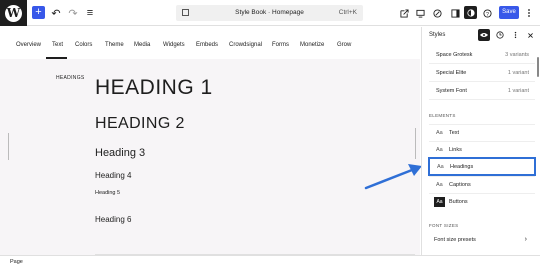 The width and height of the screenshot is (540, 267). What do you see at coordinates (245, 45) in the screenshot?
I see `tab-crowdsignal: Crowdsignal` at bounding box center [245, 45].